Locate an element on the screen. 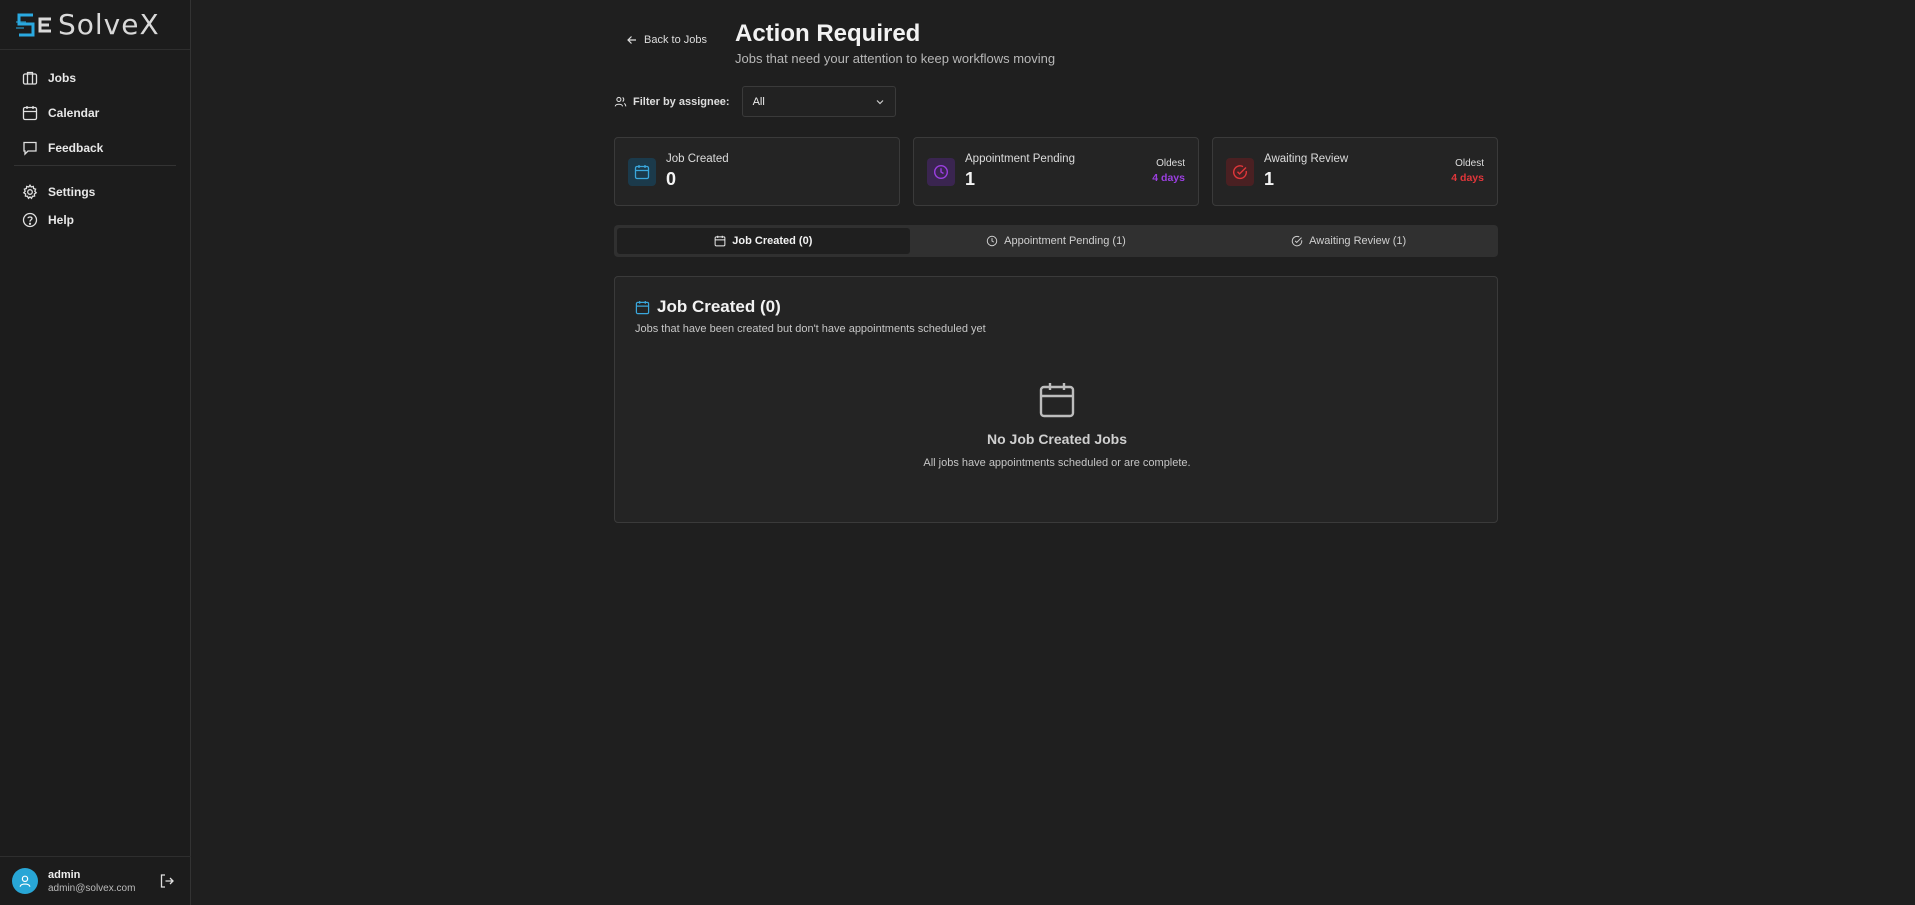 Image resolution: width=1915 pixels, height=905 pixels. card-text: Job Created 0 is located at coordinates (697, 171).